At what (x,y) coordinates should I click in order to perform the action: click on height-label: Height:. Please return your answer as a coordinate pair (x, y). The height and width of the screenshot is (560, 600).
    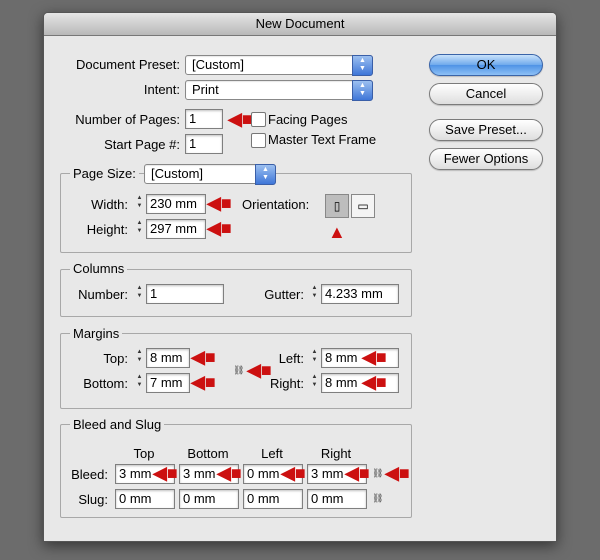
    Looking at the image, I should click on (107, 229).